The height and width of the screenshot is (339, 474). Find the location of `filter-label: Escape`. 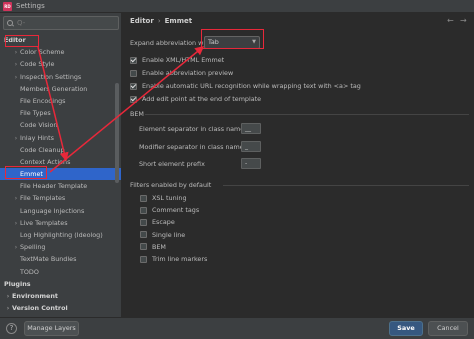

filter-label: Escape is located at coordinates (163, 222).